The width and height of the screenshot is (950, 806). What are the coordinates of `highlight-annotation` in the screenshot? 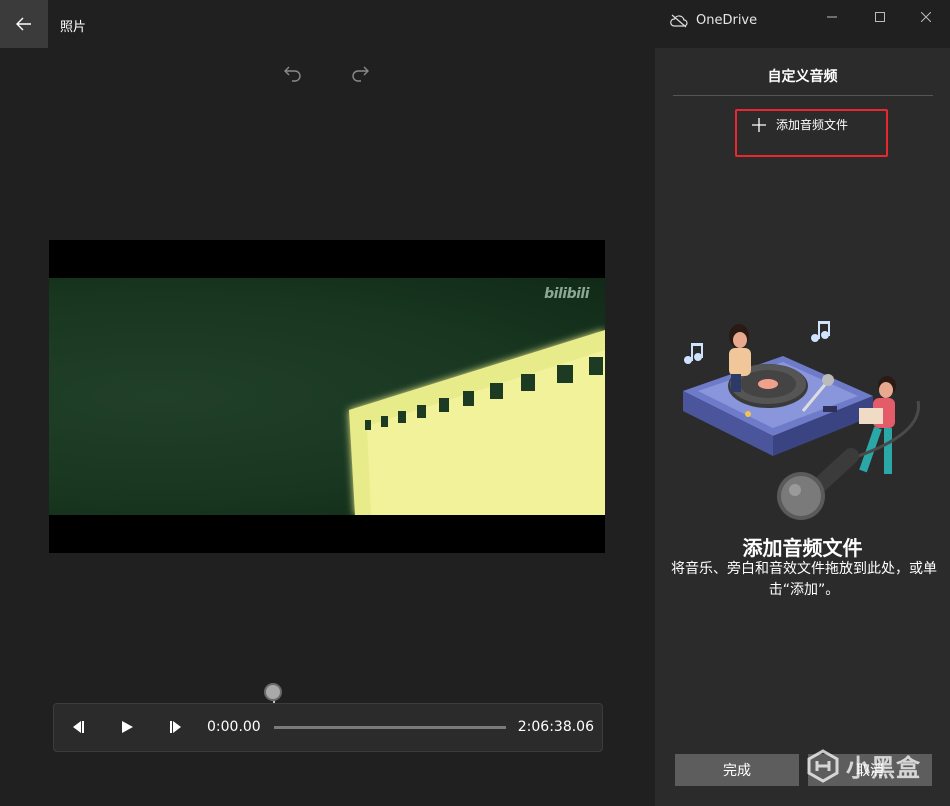 It's located at (811, 133).